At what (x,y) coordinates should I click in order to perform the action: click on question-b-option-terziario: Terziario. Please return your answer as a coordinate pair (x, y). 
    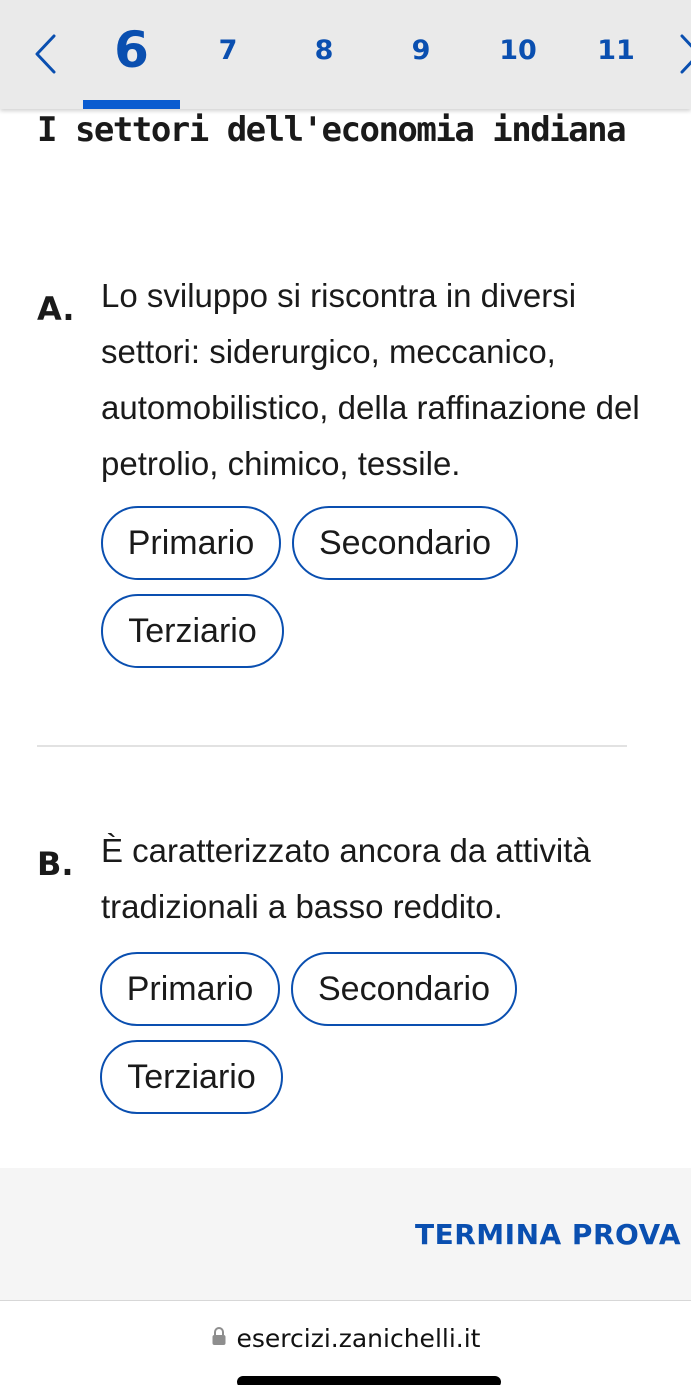
    Looking at the image, I should click on (191, 1077).